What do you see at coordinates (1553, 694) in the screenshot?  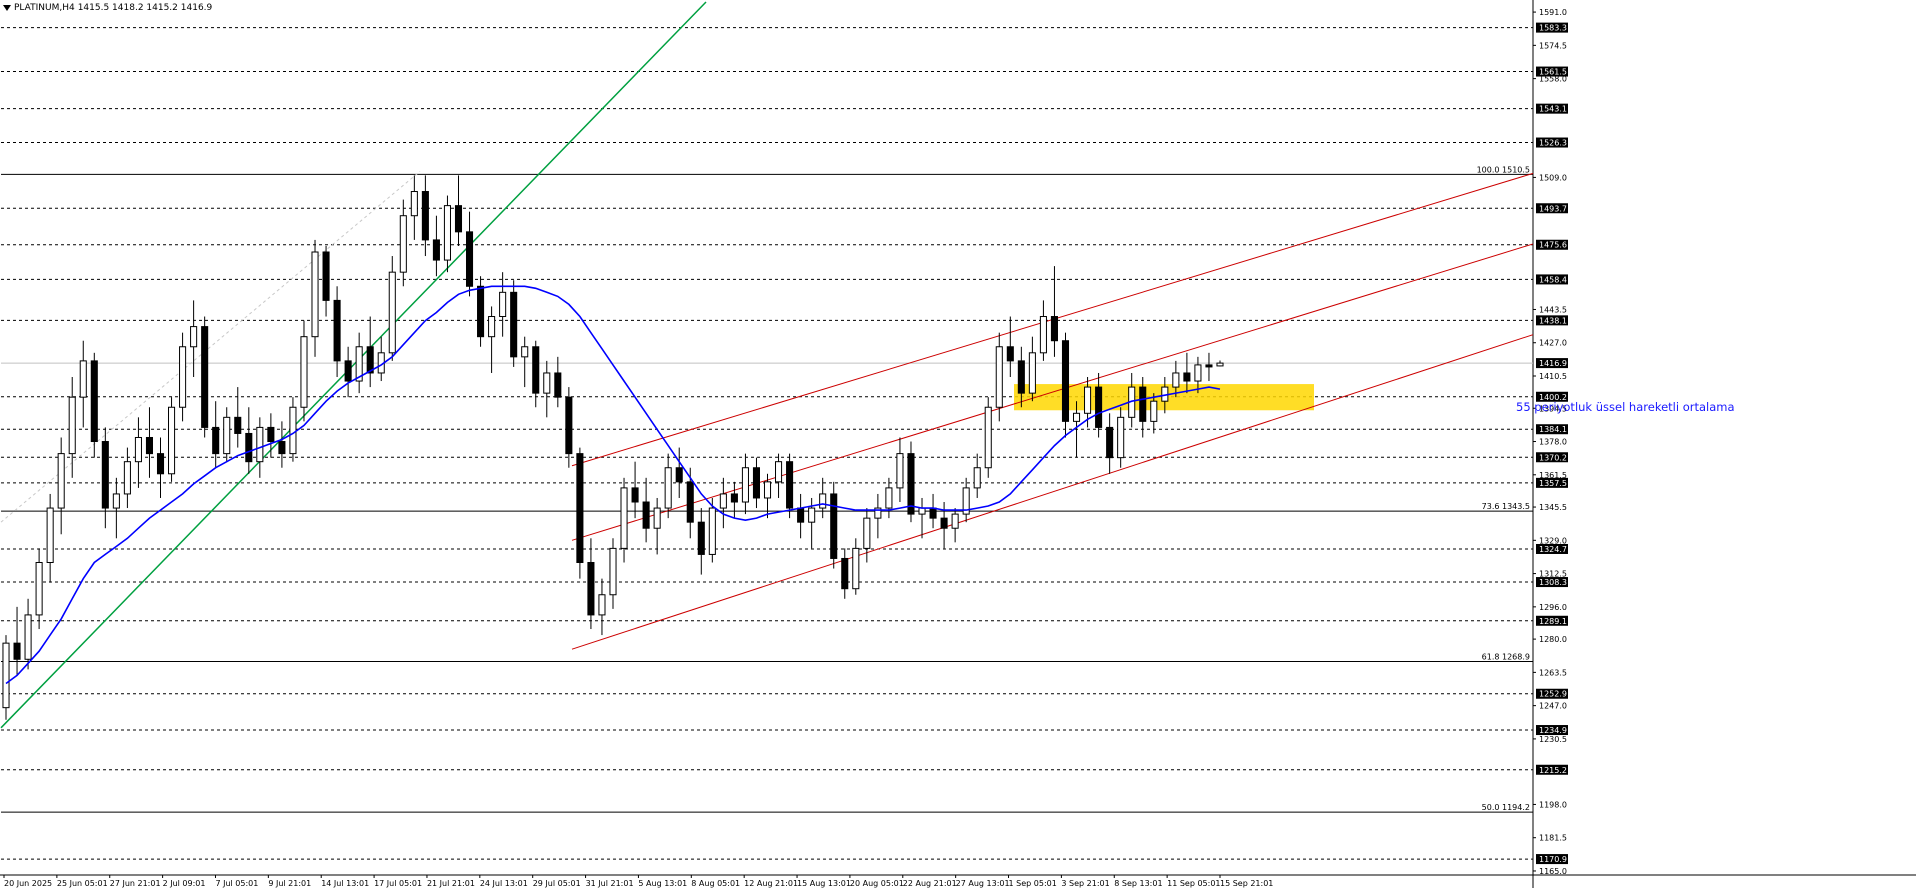 I see `level-price-label: 1252.9` at bounding box center [1553, 694].